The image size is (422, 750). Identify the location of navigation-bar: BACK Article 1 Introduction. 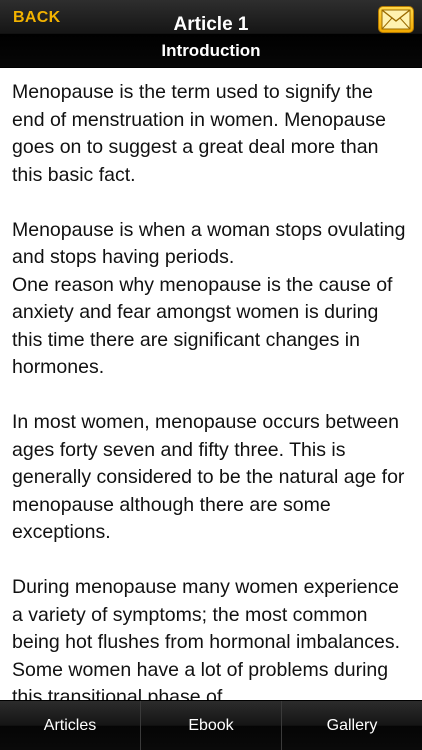
(211, 34).